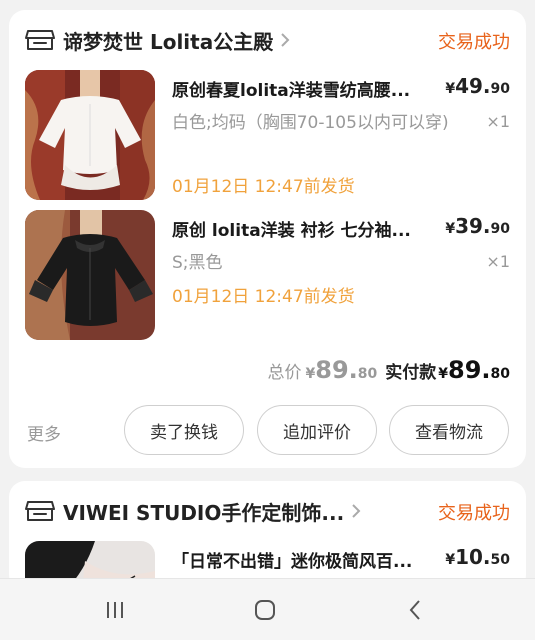 This screenshot has width=535, height=640. What do you see at coordinates (473, 557) in the screenshot?
I see `price-int: 10.` at bounding box center [473, 557].